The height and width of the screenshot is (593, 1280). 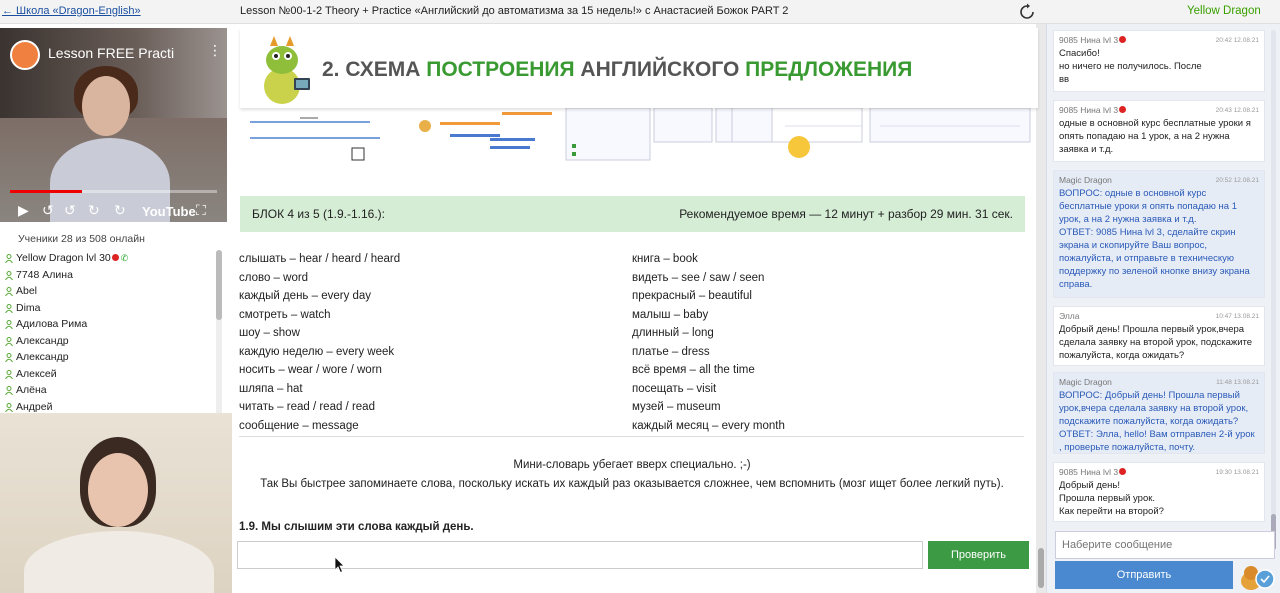 I want to click on youtube-logo: YouTube, so click(x=169, y=211).